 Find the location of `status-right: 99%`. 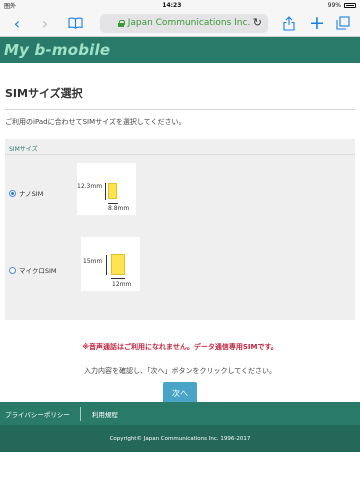

status-right: 99% is located at coordinates (342, 5).